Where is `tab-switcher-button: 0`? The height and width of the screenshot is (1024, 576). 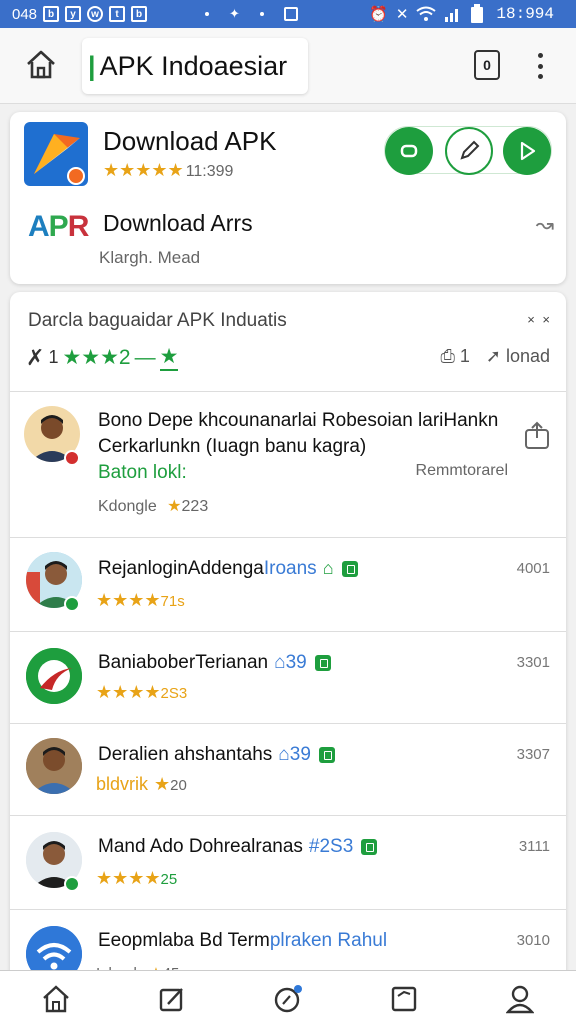 tab-switcher-button: 0 is located at coordinates (487, 65).